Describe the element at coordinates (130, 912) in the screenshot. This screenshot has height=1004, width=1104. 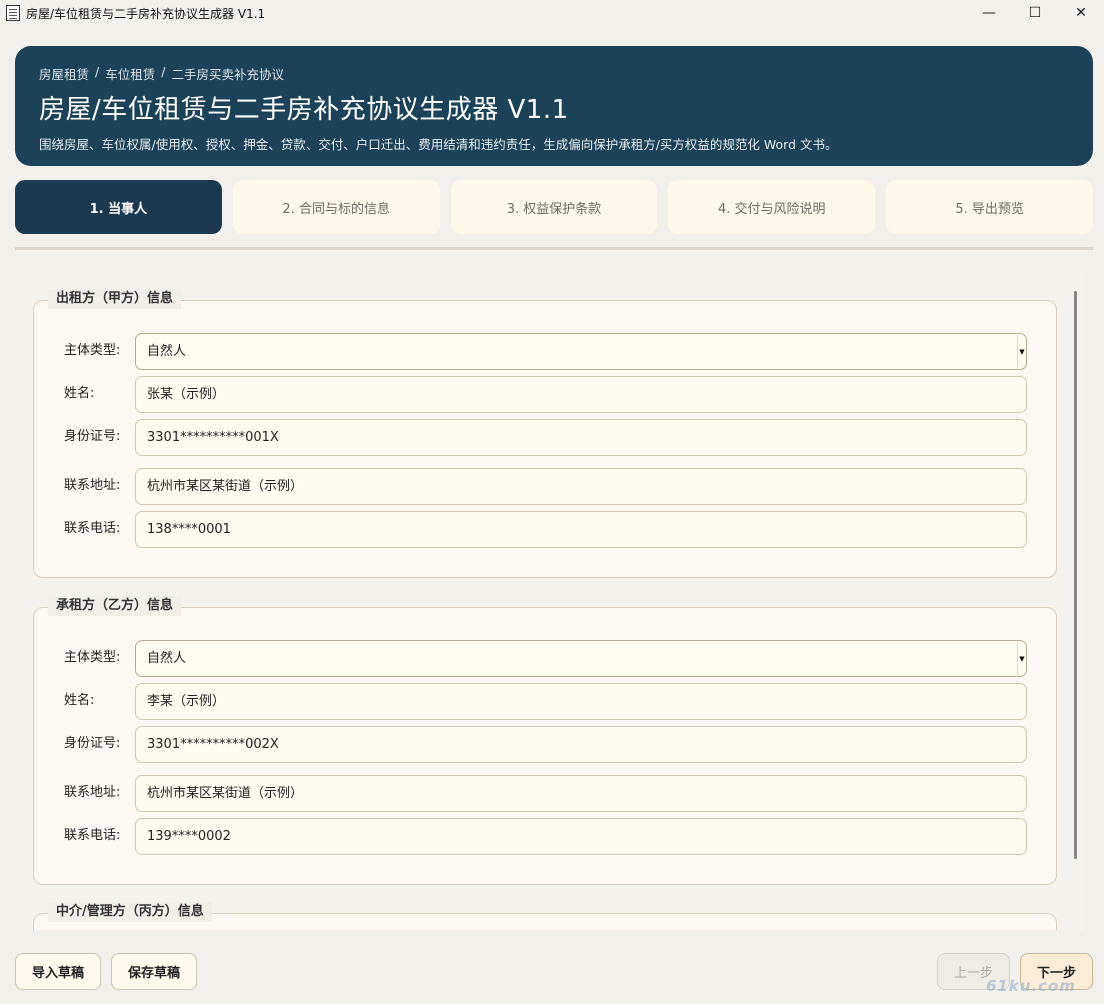
I see `party-c-title: 中介/管理方（丙方）信息` at that location.